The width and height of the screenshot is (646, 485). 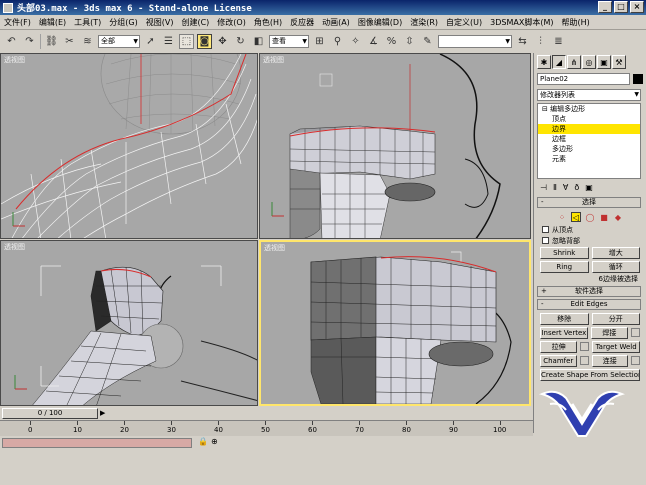 What do you see at coordinates (589, 149) in the screenshot?
I see `stack-item-polygon: 多边形` at bounding box center [589, 149].